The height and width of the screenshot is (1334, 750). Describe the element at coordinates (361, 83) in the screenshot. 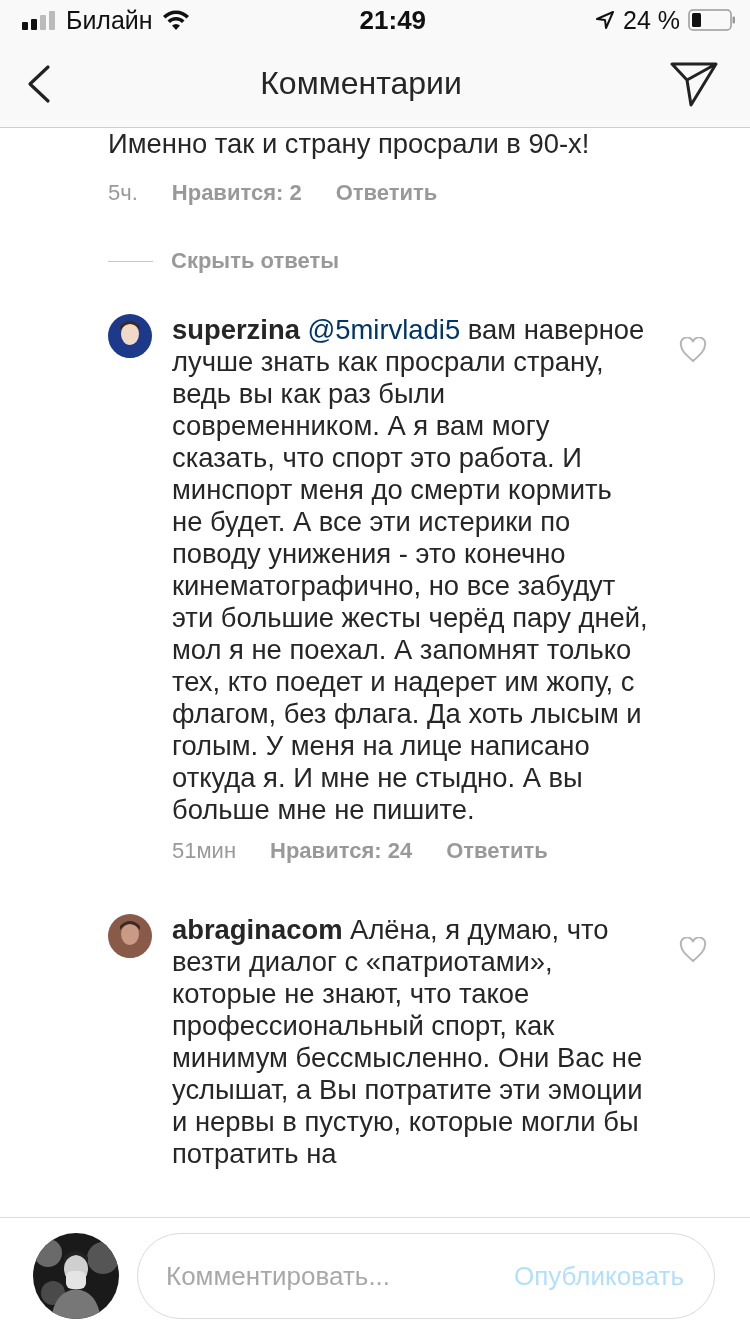

I see `screen-title: Комментарии` at that location.